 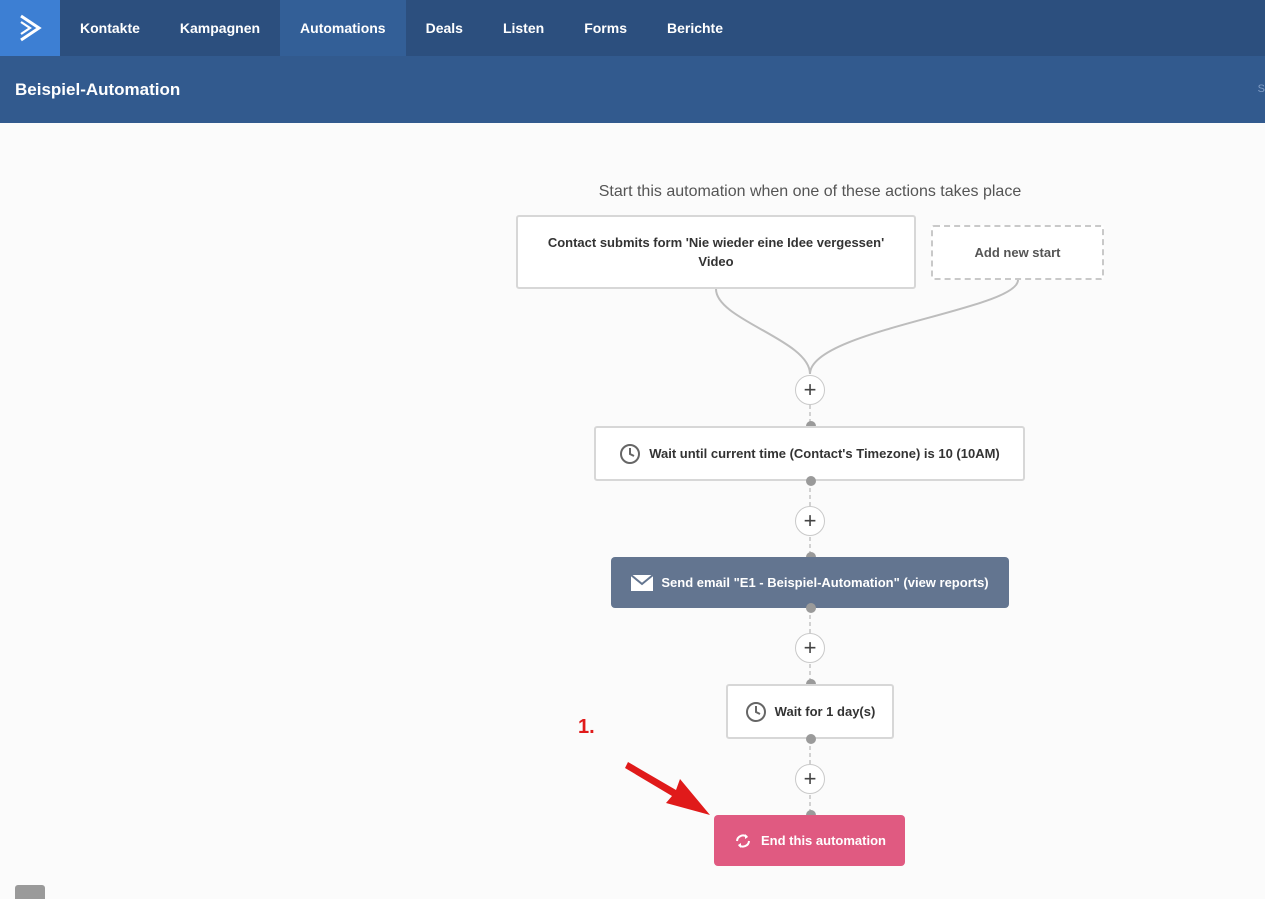 What do you see at coordinates (30, 892) in the screenshot?
I see `corner-toggle` at bounding box center [30, 892].